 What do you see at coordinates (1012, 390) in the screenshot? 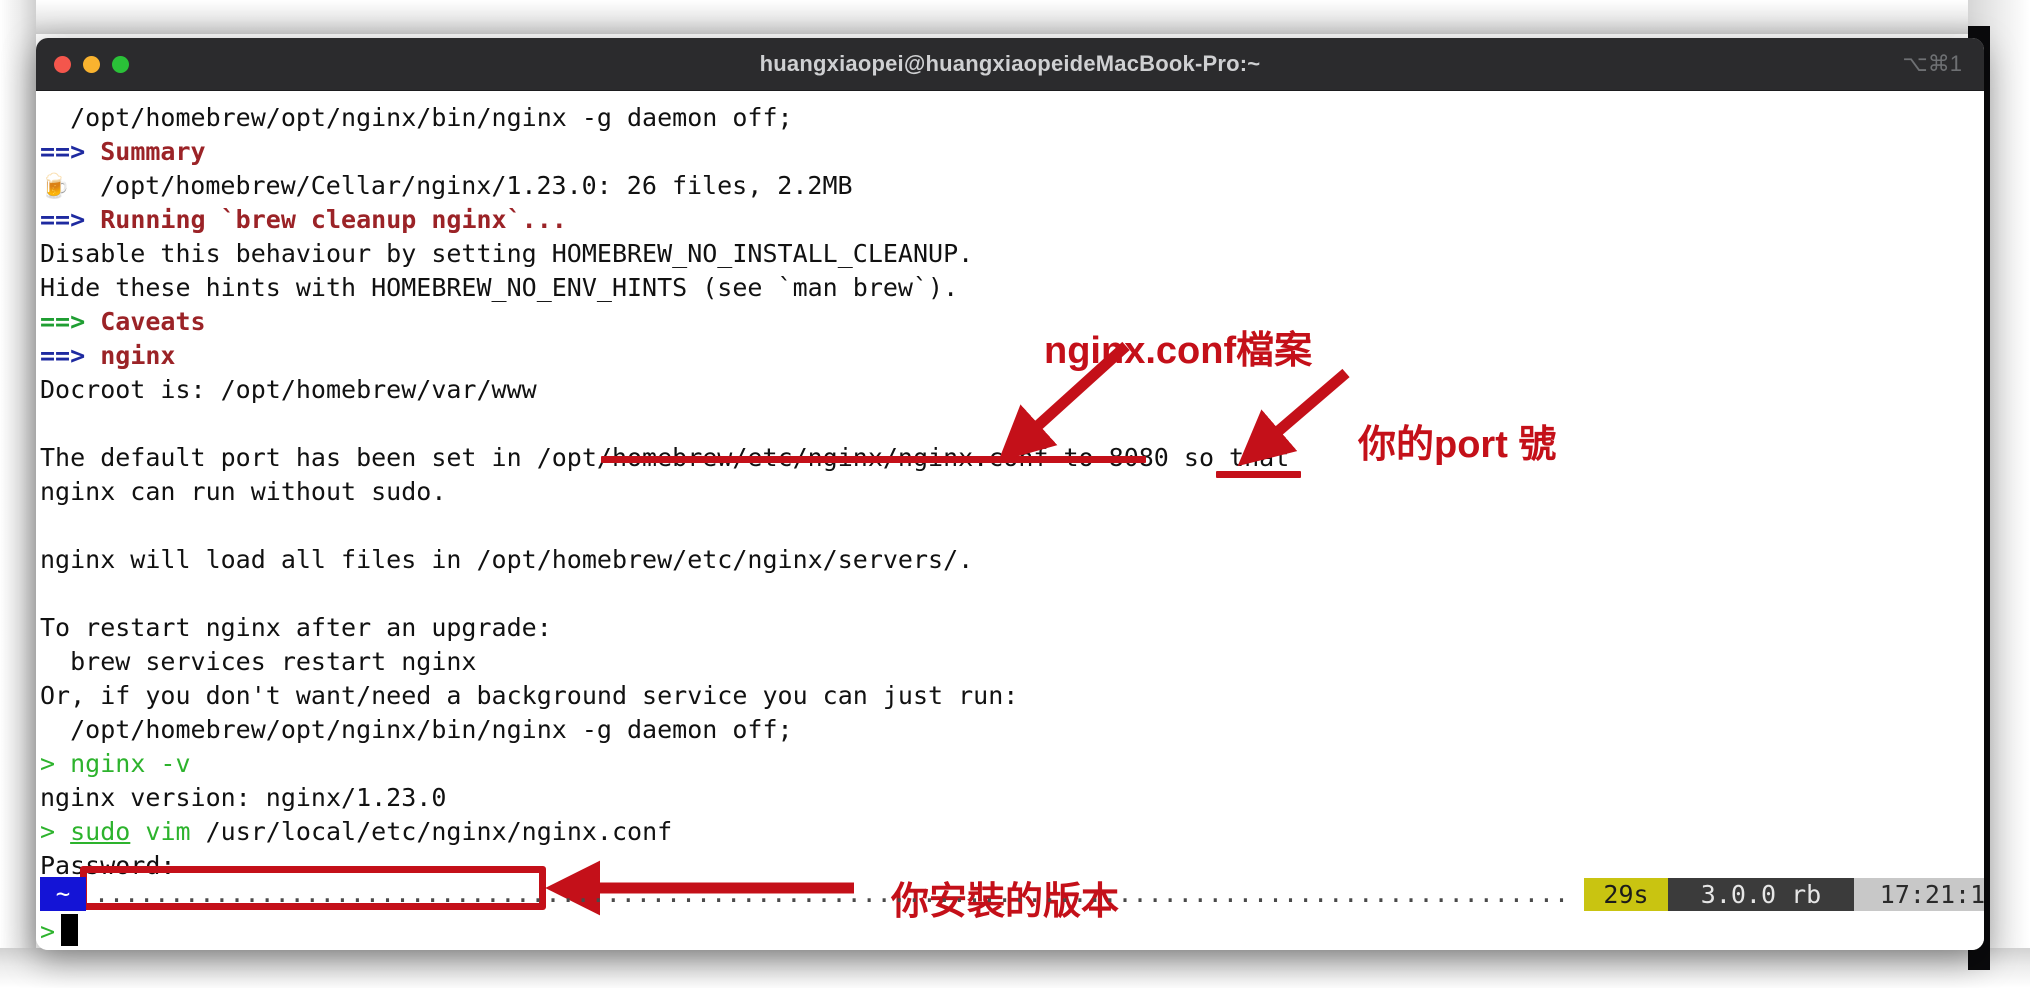
I see `terminal-line: Docroot is: /opt/homebrew/var/www` at bounding box center [1012, 390].